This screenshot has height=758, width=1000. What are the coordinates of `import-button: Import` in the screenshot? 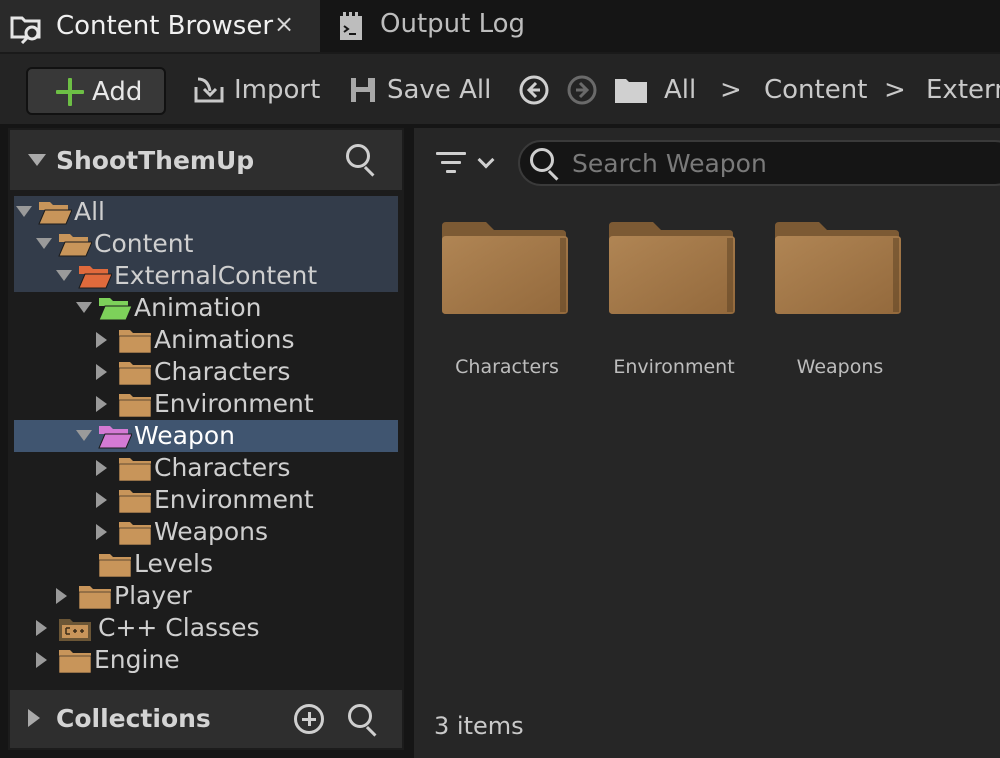 It's located at (256, 90).